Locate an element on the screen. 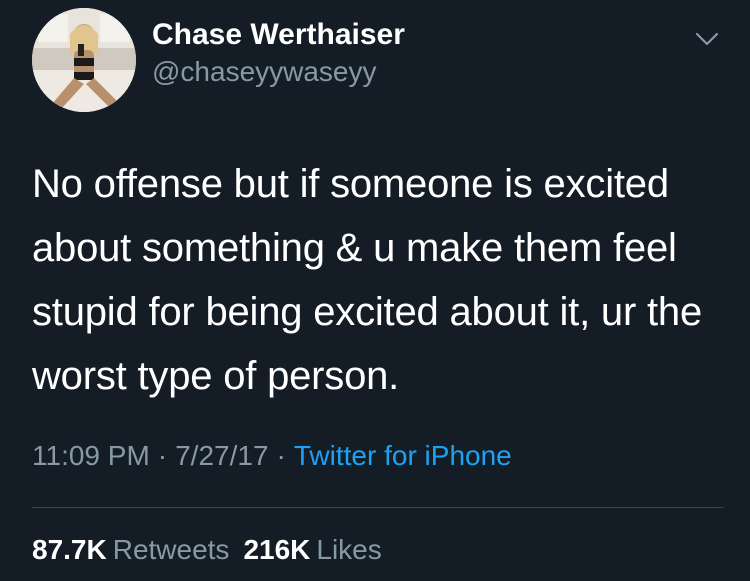  user-handle: @chaseyywaseyy is located at coordinates (264, 72).